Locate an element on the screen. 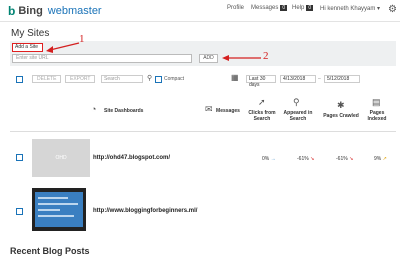  delete-button: DELETE is located at coordinates (47, 79).